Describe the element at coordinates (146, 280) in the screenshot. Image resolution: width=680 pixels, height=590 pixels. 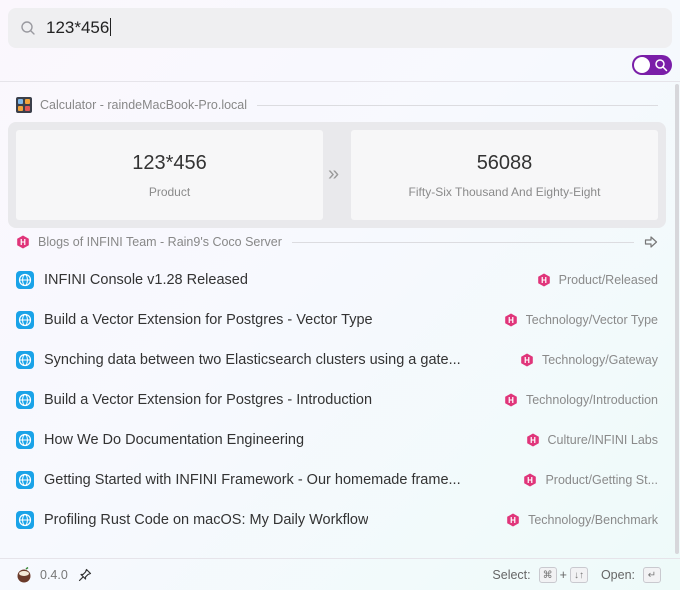
I see `result-title: INFINI Console v1.28 Released` at that location.